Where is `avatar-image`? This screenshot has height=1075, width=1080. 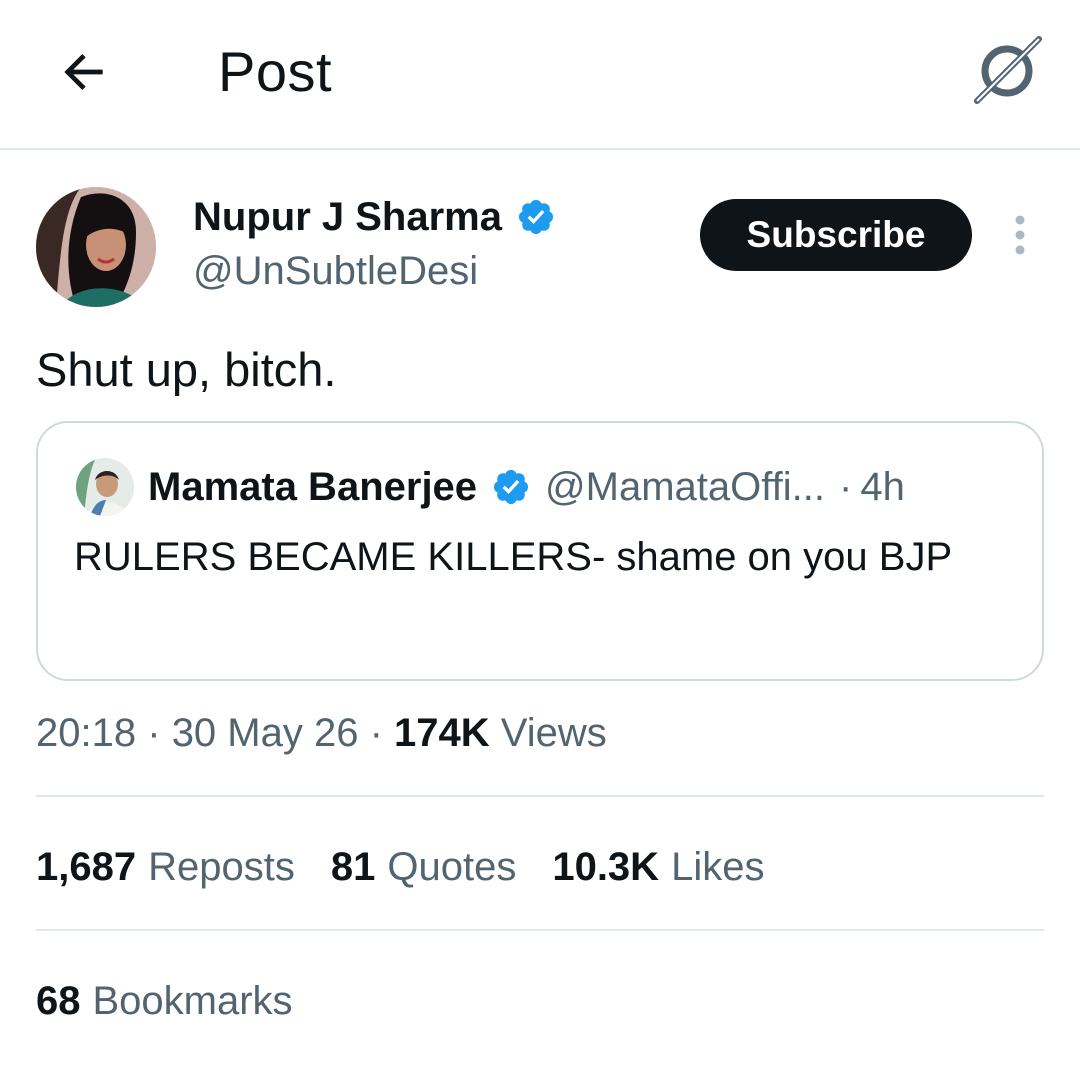 avatar-image is located at coordinates (96, 247).